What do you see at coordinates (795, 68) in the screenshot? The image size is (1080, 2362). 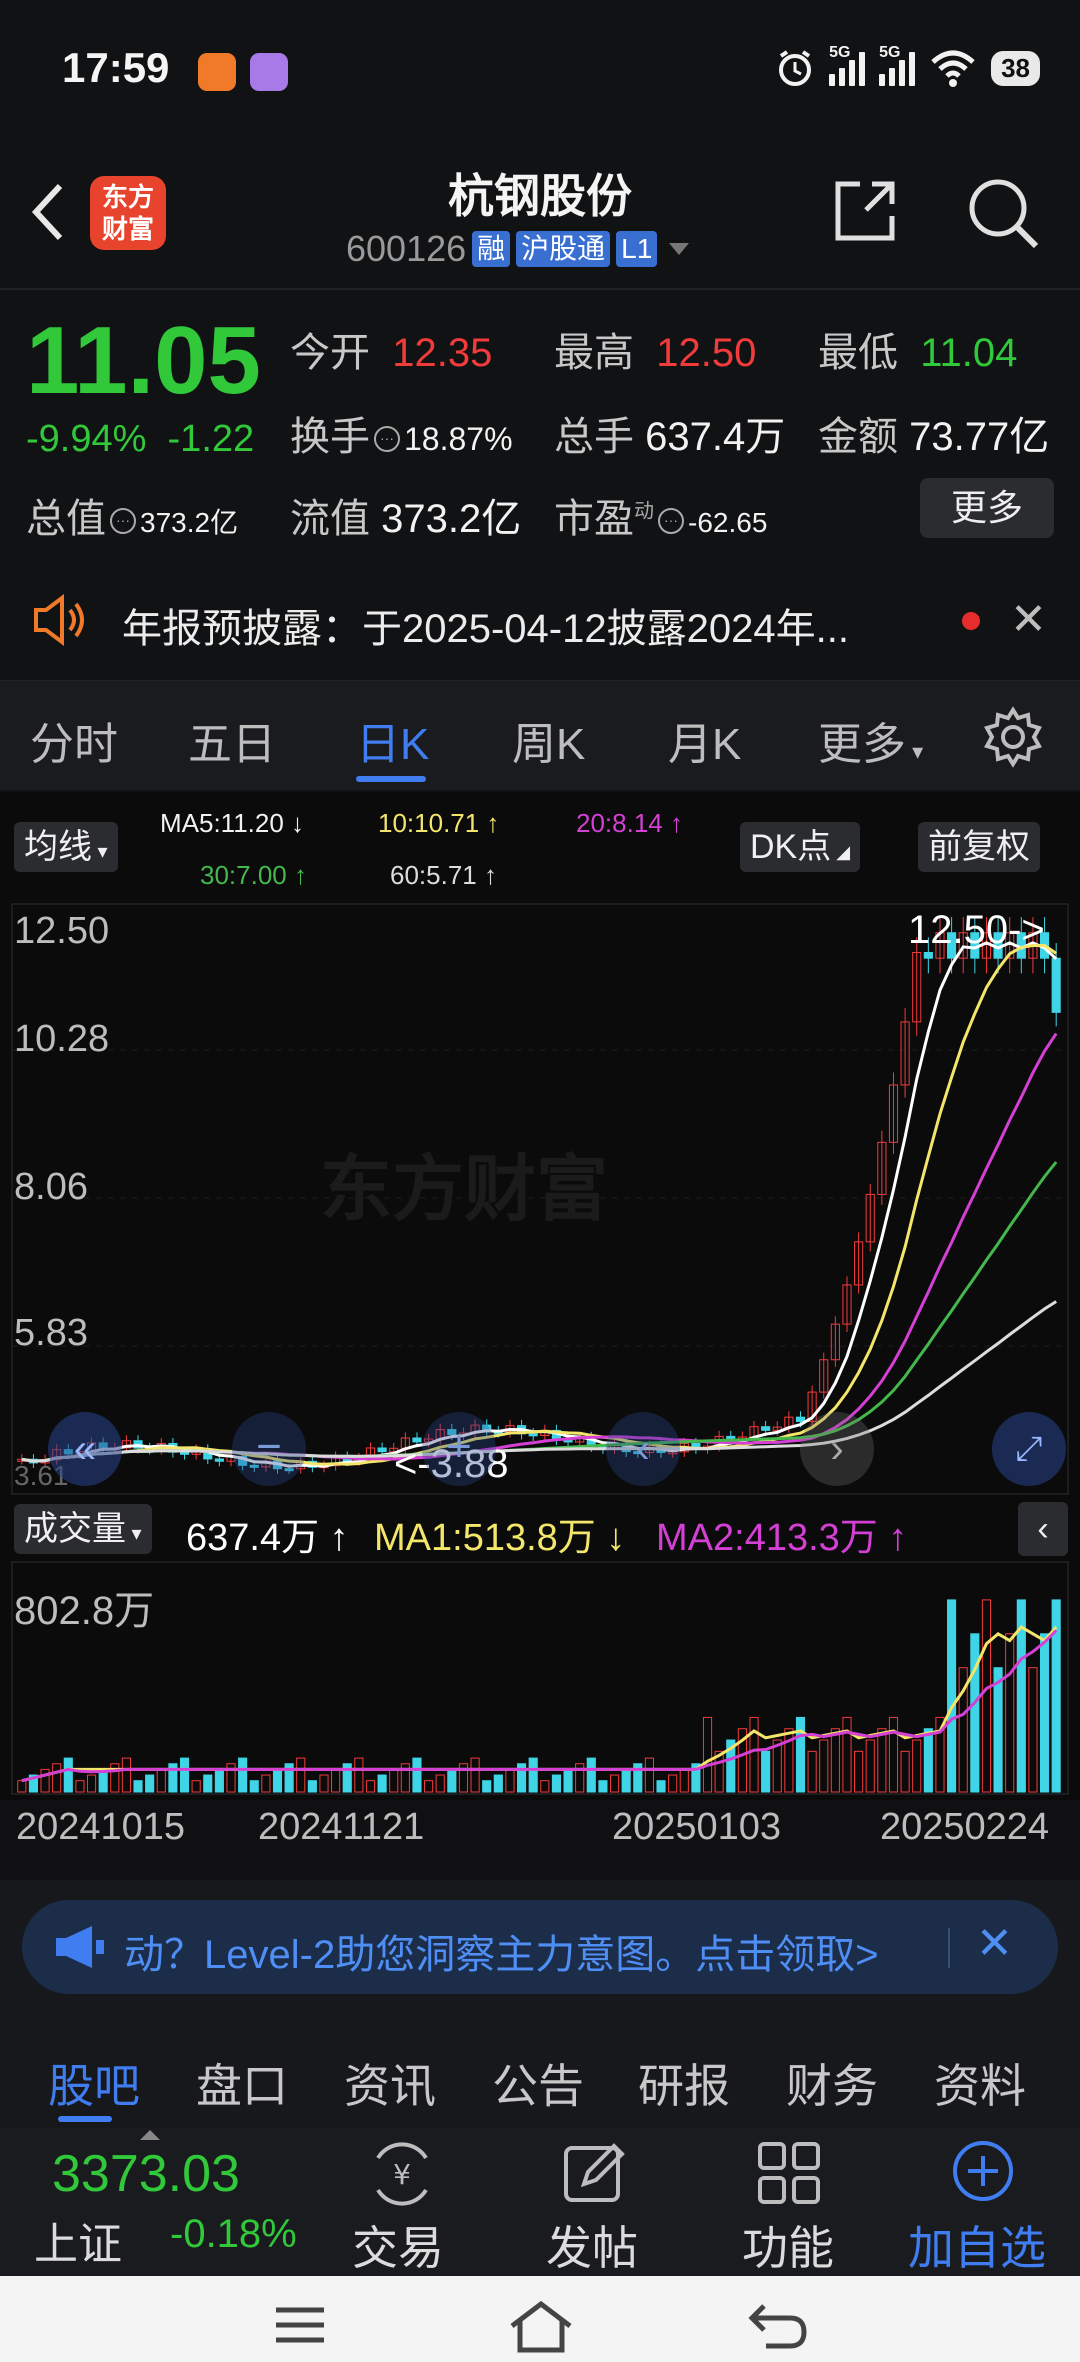 I see `alarm-icon` at bounding box center [795, 68].